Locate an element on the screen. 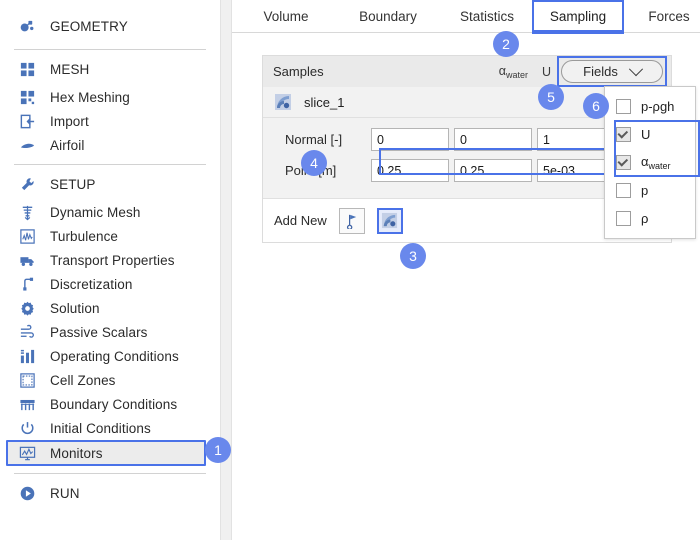  sidebar-item-import: Import is located at coordinates (110, 121).